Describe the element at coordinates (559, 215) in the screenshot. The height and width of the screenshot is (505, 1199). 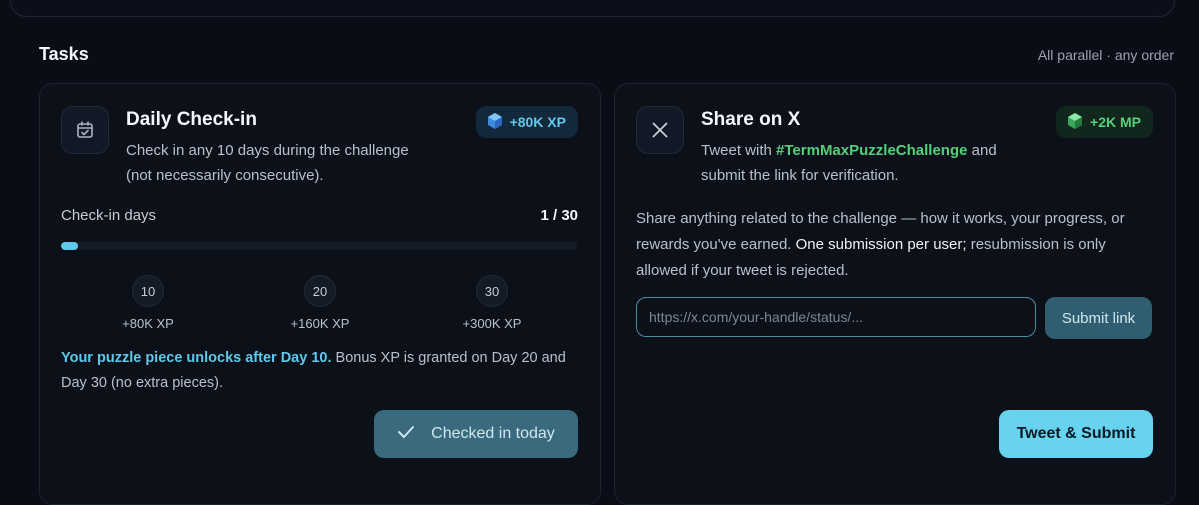
I see `progress-value: 1 / 30` at that location.